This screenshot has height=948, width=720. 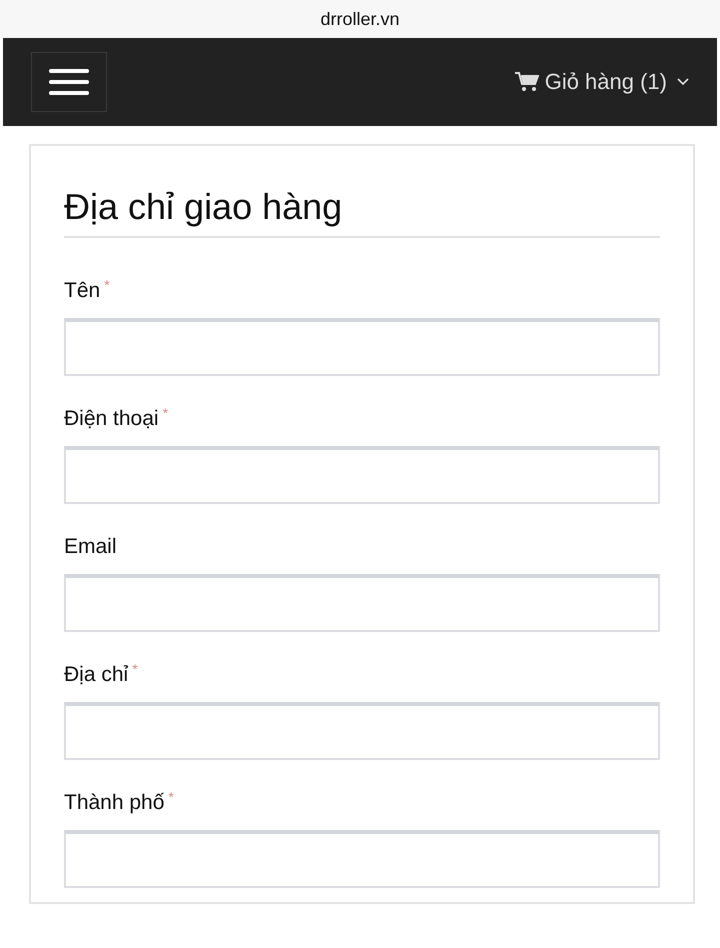 What do you see at coordinates (82, 291) in the screenshot?
I see `field-label: Tên` at bounding box center [82, 291].